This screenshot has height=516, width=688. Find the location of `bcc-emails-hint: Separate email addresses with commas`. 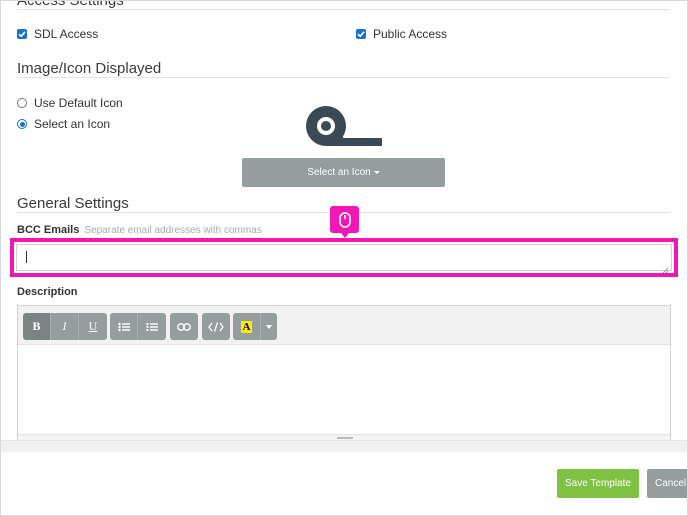

bcc-emails-hint: Separate email addresses with commas is located at coordinates (173, 230).